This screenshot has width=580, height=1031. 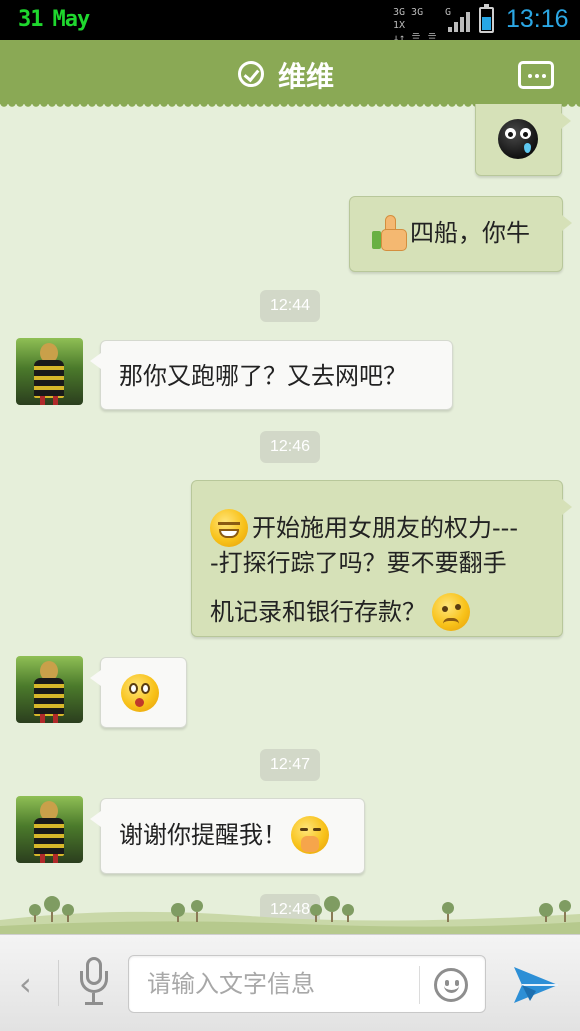 I want to click on message-out-sticker, so click(x=523, y=140).